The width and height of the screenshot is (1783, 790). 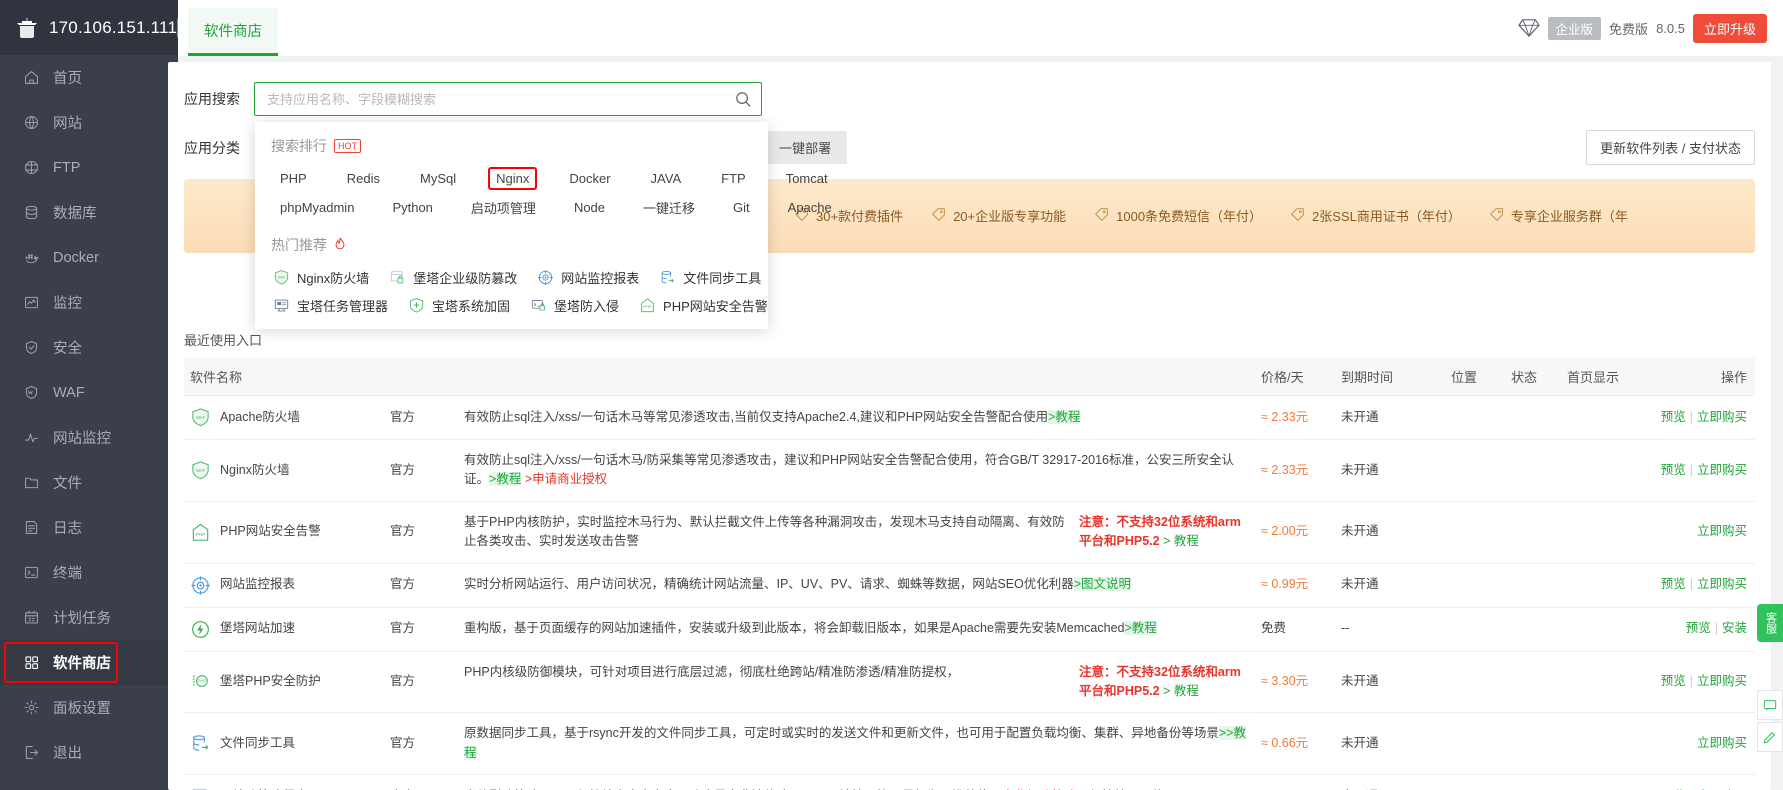 What do you see at coordinates (89, 617) in the screenshot?
I see `sidebar-item-12: 计划任务` at bounding box center [89, 617].